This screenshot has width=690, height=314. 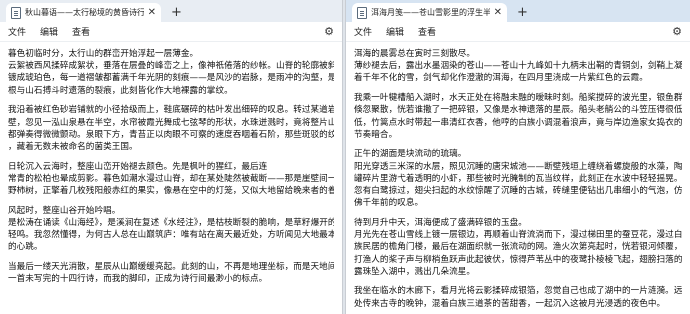 I want to click on text-line: 忽有白鹭掠过，翅尖扫起的水纹惊醒了沉睡的古城，砖缝里便钻出几串细小的气泡，仿, so click(x=518, y=191).